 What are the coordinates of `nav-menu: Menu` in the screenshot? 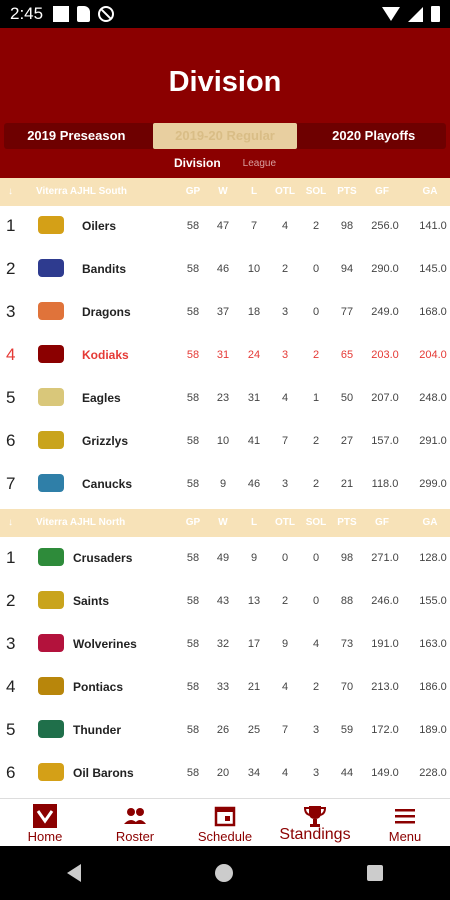 It's located at (405, 822).